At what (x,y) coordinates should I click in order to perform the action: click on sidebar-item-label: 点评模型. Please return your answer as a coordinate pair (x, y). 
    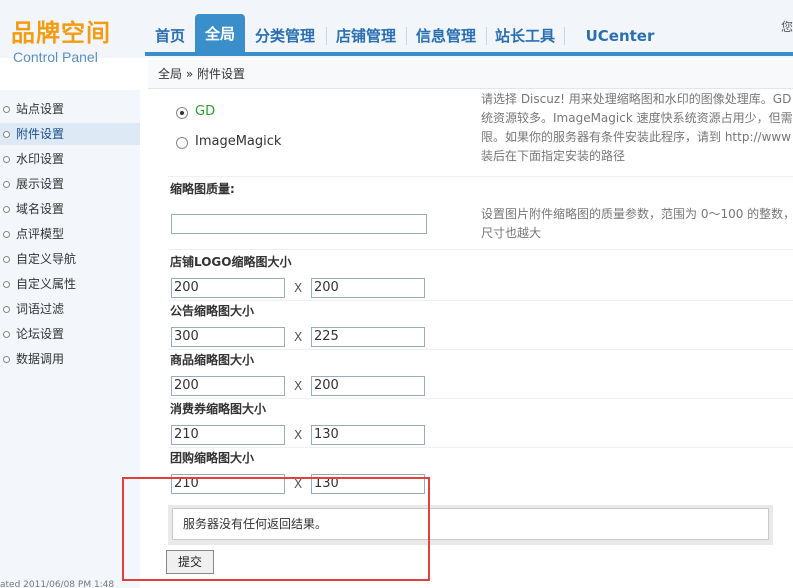
    Looking at the image, I should click on (40, 234).